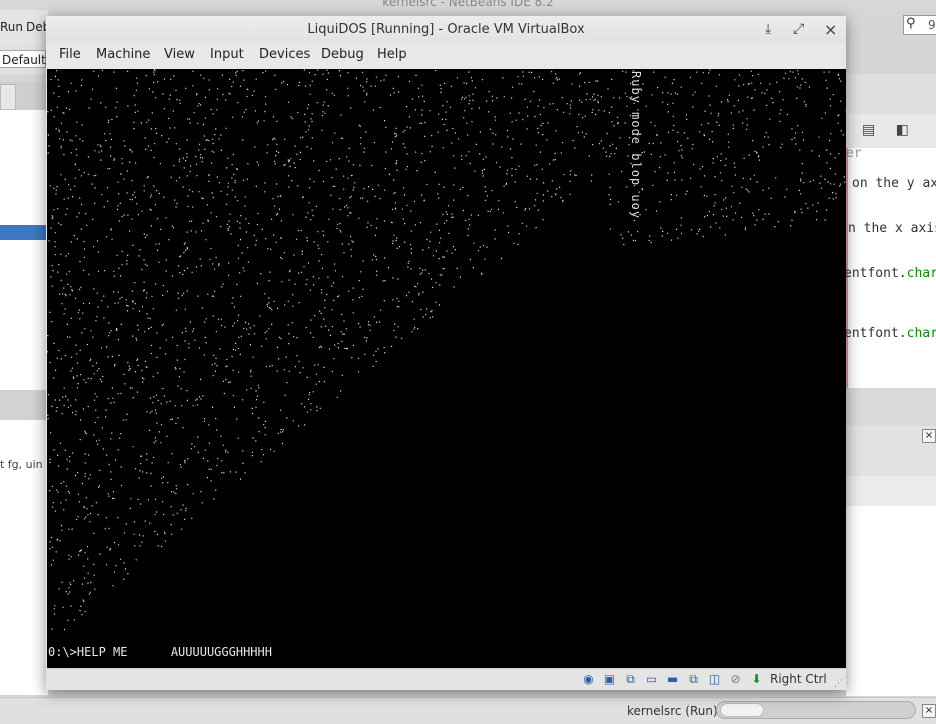  I want to click on shared-folder-icon: ▭, so click(651, 679).